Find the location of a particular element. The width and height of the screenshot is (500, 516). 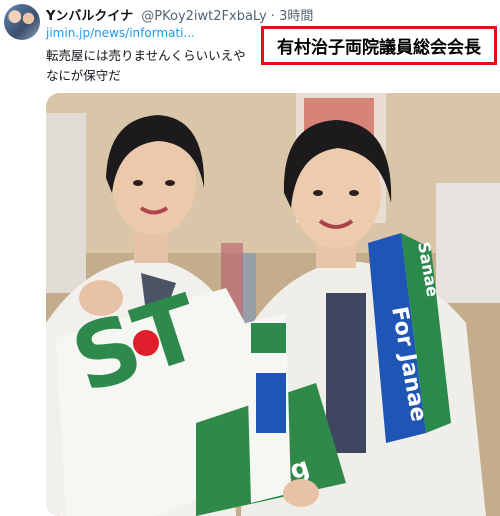

avatar is located at coordinates (22, 22).